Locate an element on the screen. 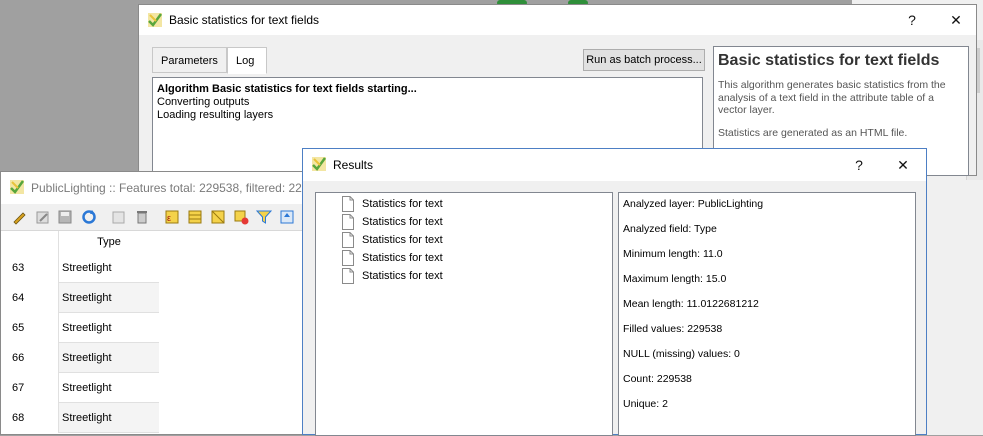 This screenshot has height=436, width=983. log-line: Loading resulting layers is located at coordinates (215, 115).